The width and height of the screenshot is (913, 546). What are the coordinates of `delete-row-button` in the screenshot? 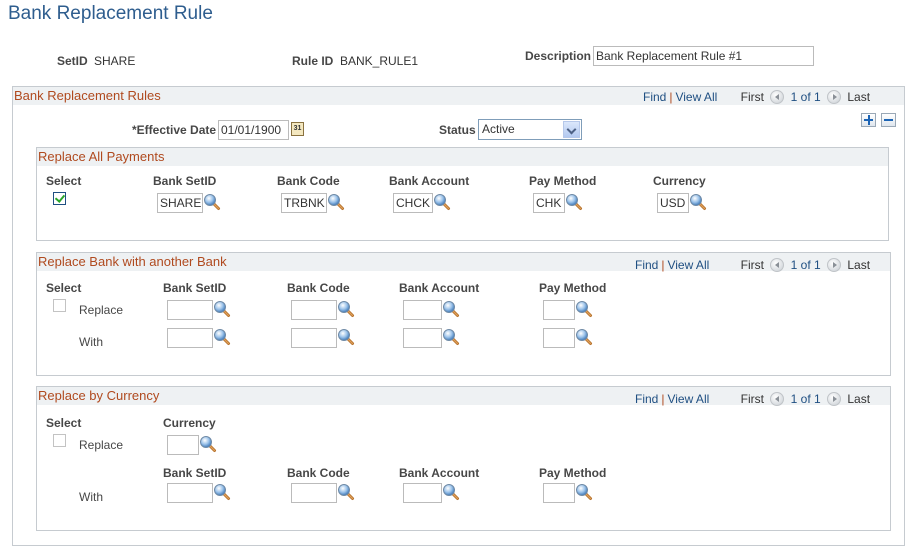 It's located at (888, 120).